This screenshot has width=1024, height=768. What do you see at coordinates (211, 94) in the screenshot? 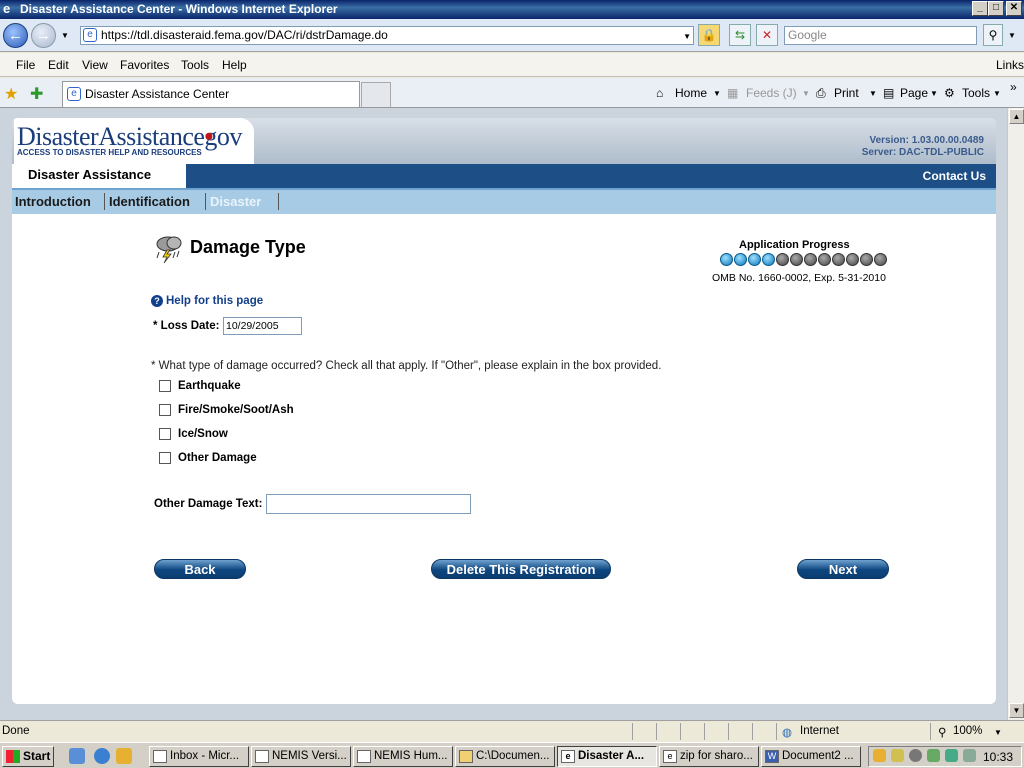
I see `tab-disaster-assistance: e Disaster Assistance Center` at bounding box center [211, 94].